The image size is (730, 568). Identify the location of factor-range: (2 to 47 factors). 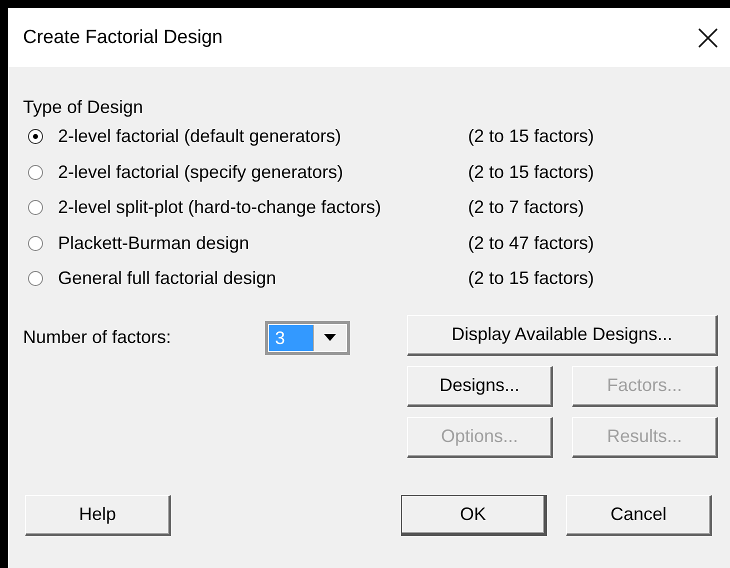
(531, 243).